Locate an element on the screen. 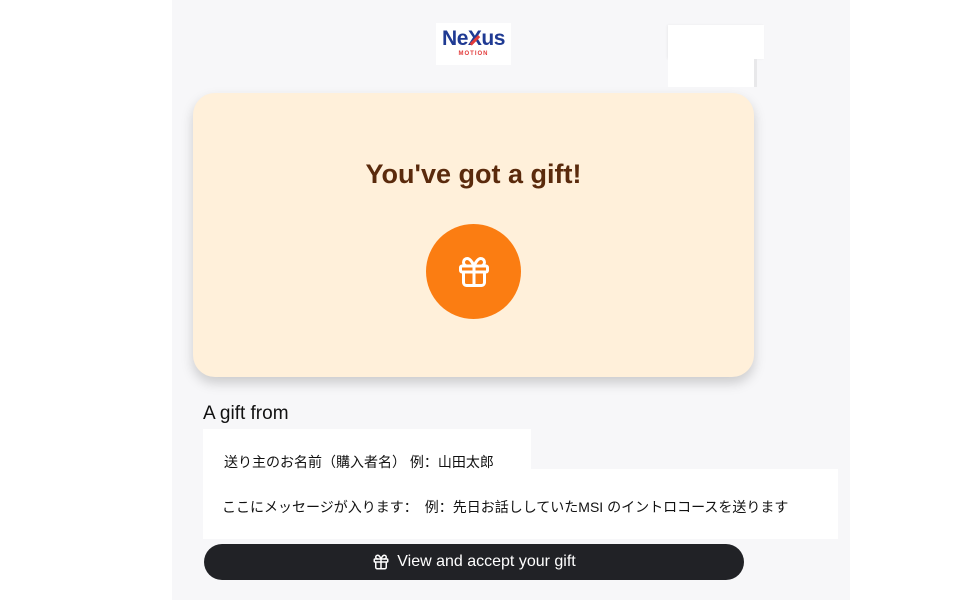  header-fragment-lower is located at coordinates (712, 73).